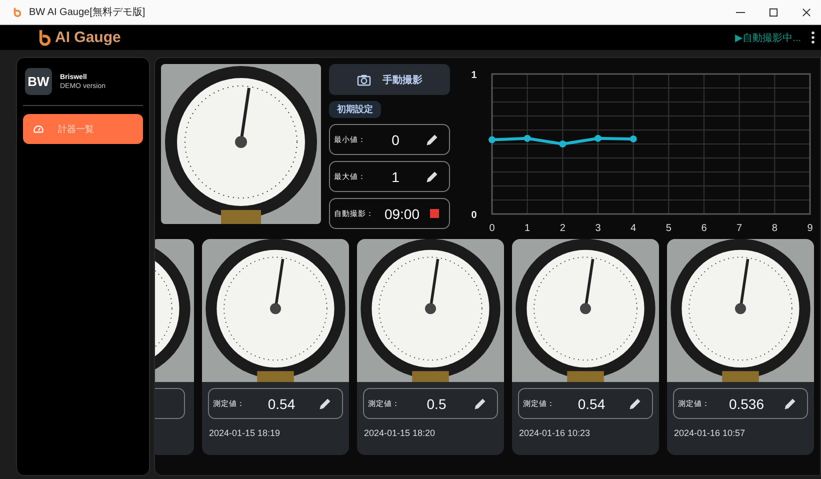 The width and height of the screenshot is (821, 479). I want to click on x-tick-label: 1, so click(527, 228).